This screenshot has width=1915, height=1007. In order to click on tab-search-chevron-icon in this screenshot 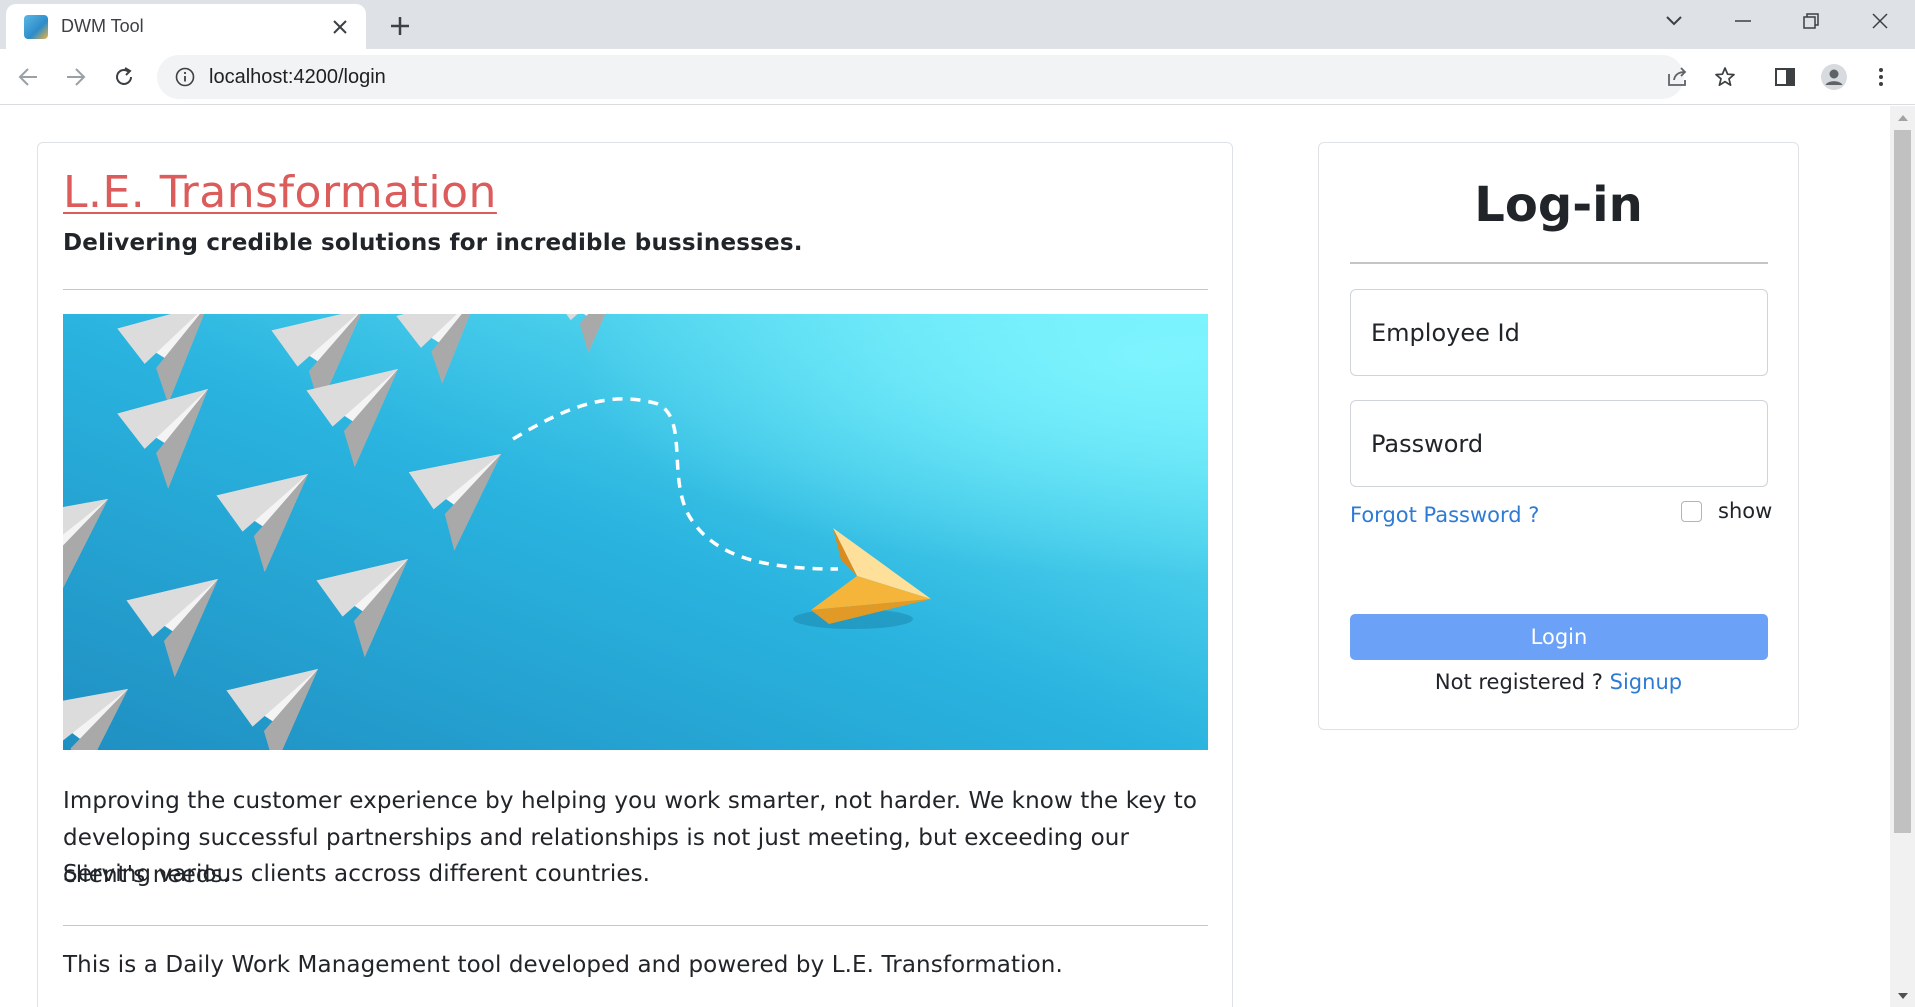, I will do `click(1674, 21)`.